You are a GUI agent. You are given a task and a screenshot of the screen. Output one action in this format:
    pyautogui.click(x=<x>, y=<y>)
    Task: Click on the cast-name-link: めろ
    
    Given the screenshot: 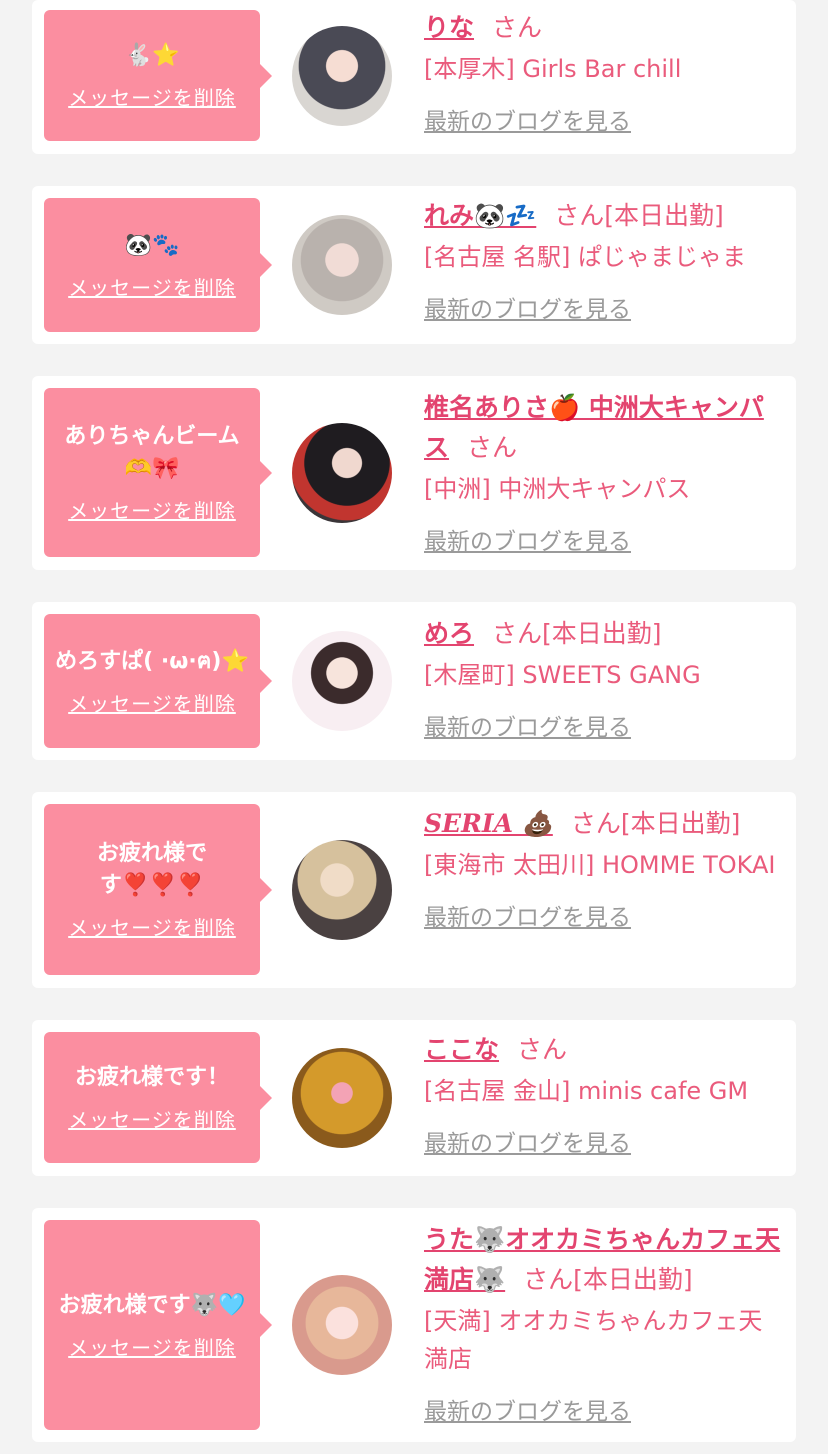 What is the action you would take?
    pyautogui.click(x=449, y=633)
    